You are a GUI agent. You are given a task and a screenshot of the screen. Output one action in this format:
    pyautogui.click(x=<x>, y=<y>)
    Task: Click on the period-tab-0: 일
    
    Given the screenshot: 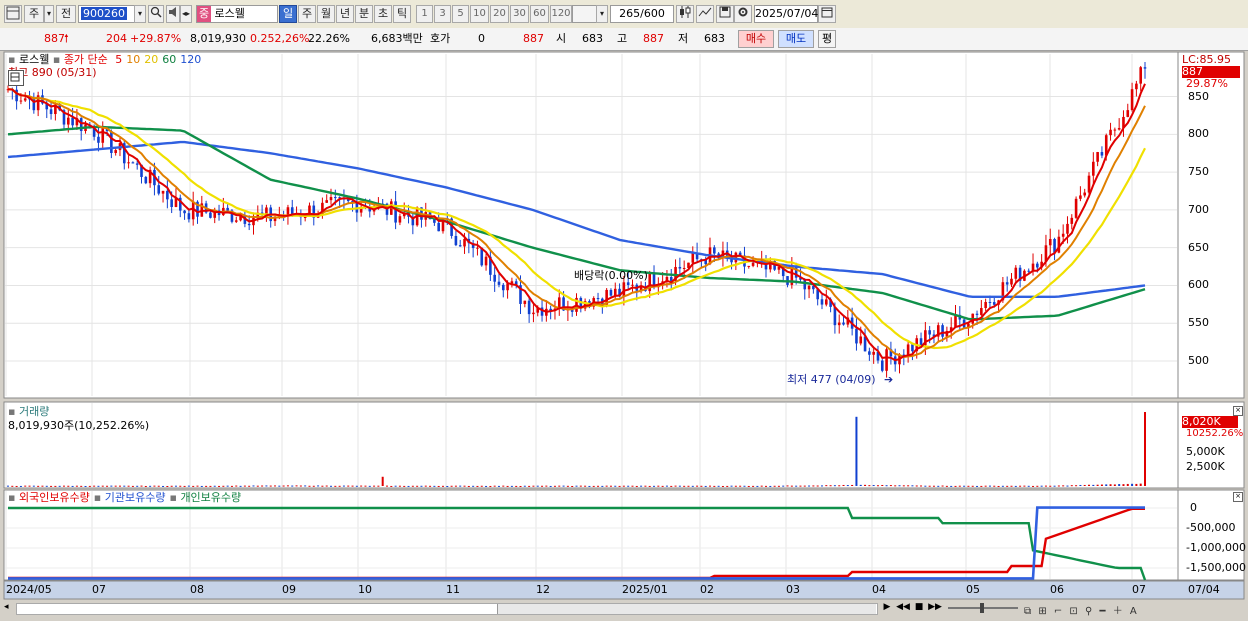 What is the action you would take?
    pyautogui.click(x=288, y=14)
    